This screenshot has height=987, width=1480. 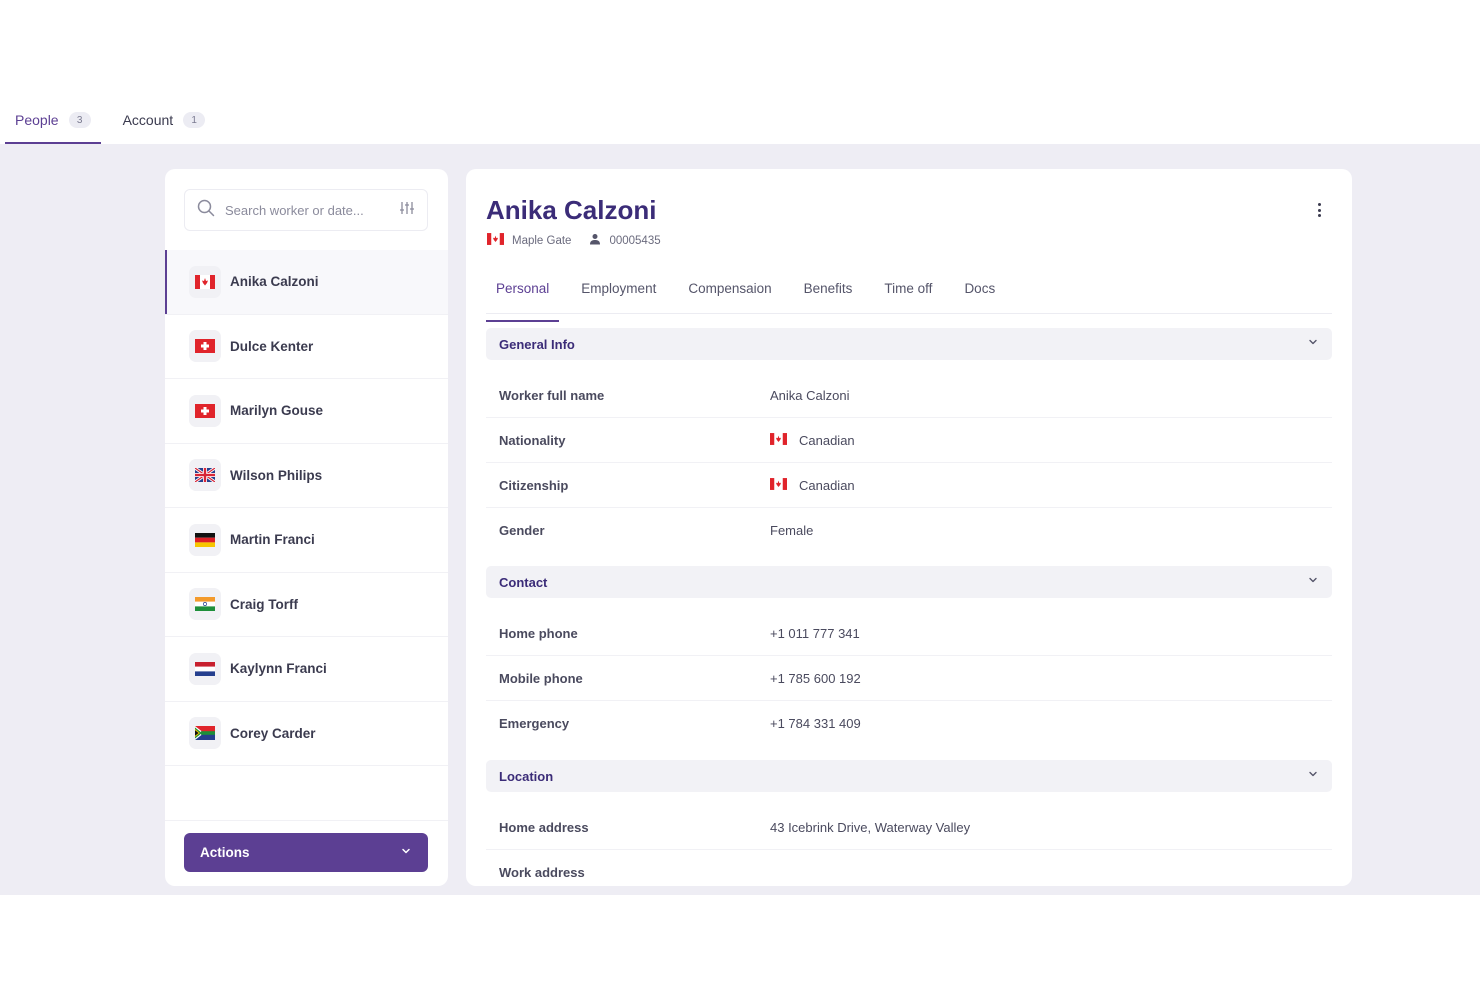 I want to click on more-options-icon, so click(x=1319, y=210).